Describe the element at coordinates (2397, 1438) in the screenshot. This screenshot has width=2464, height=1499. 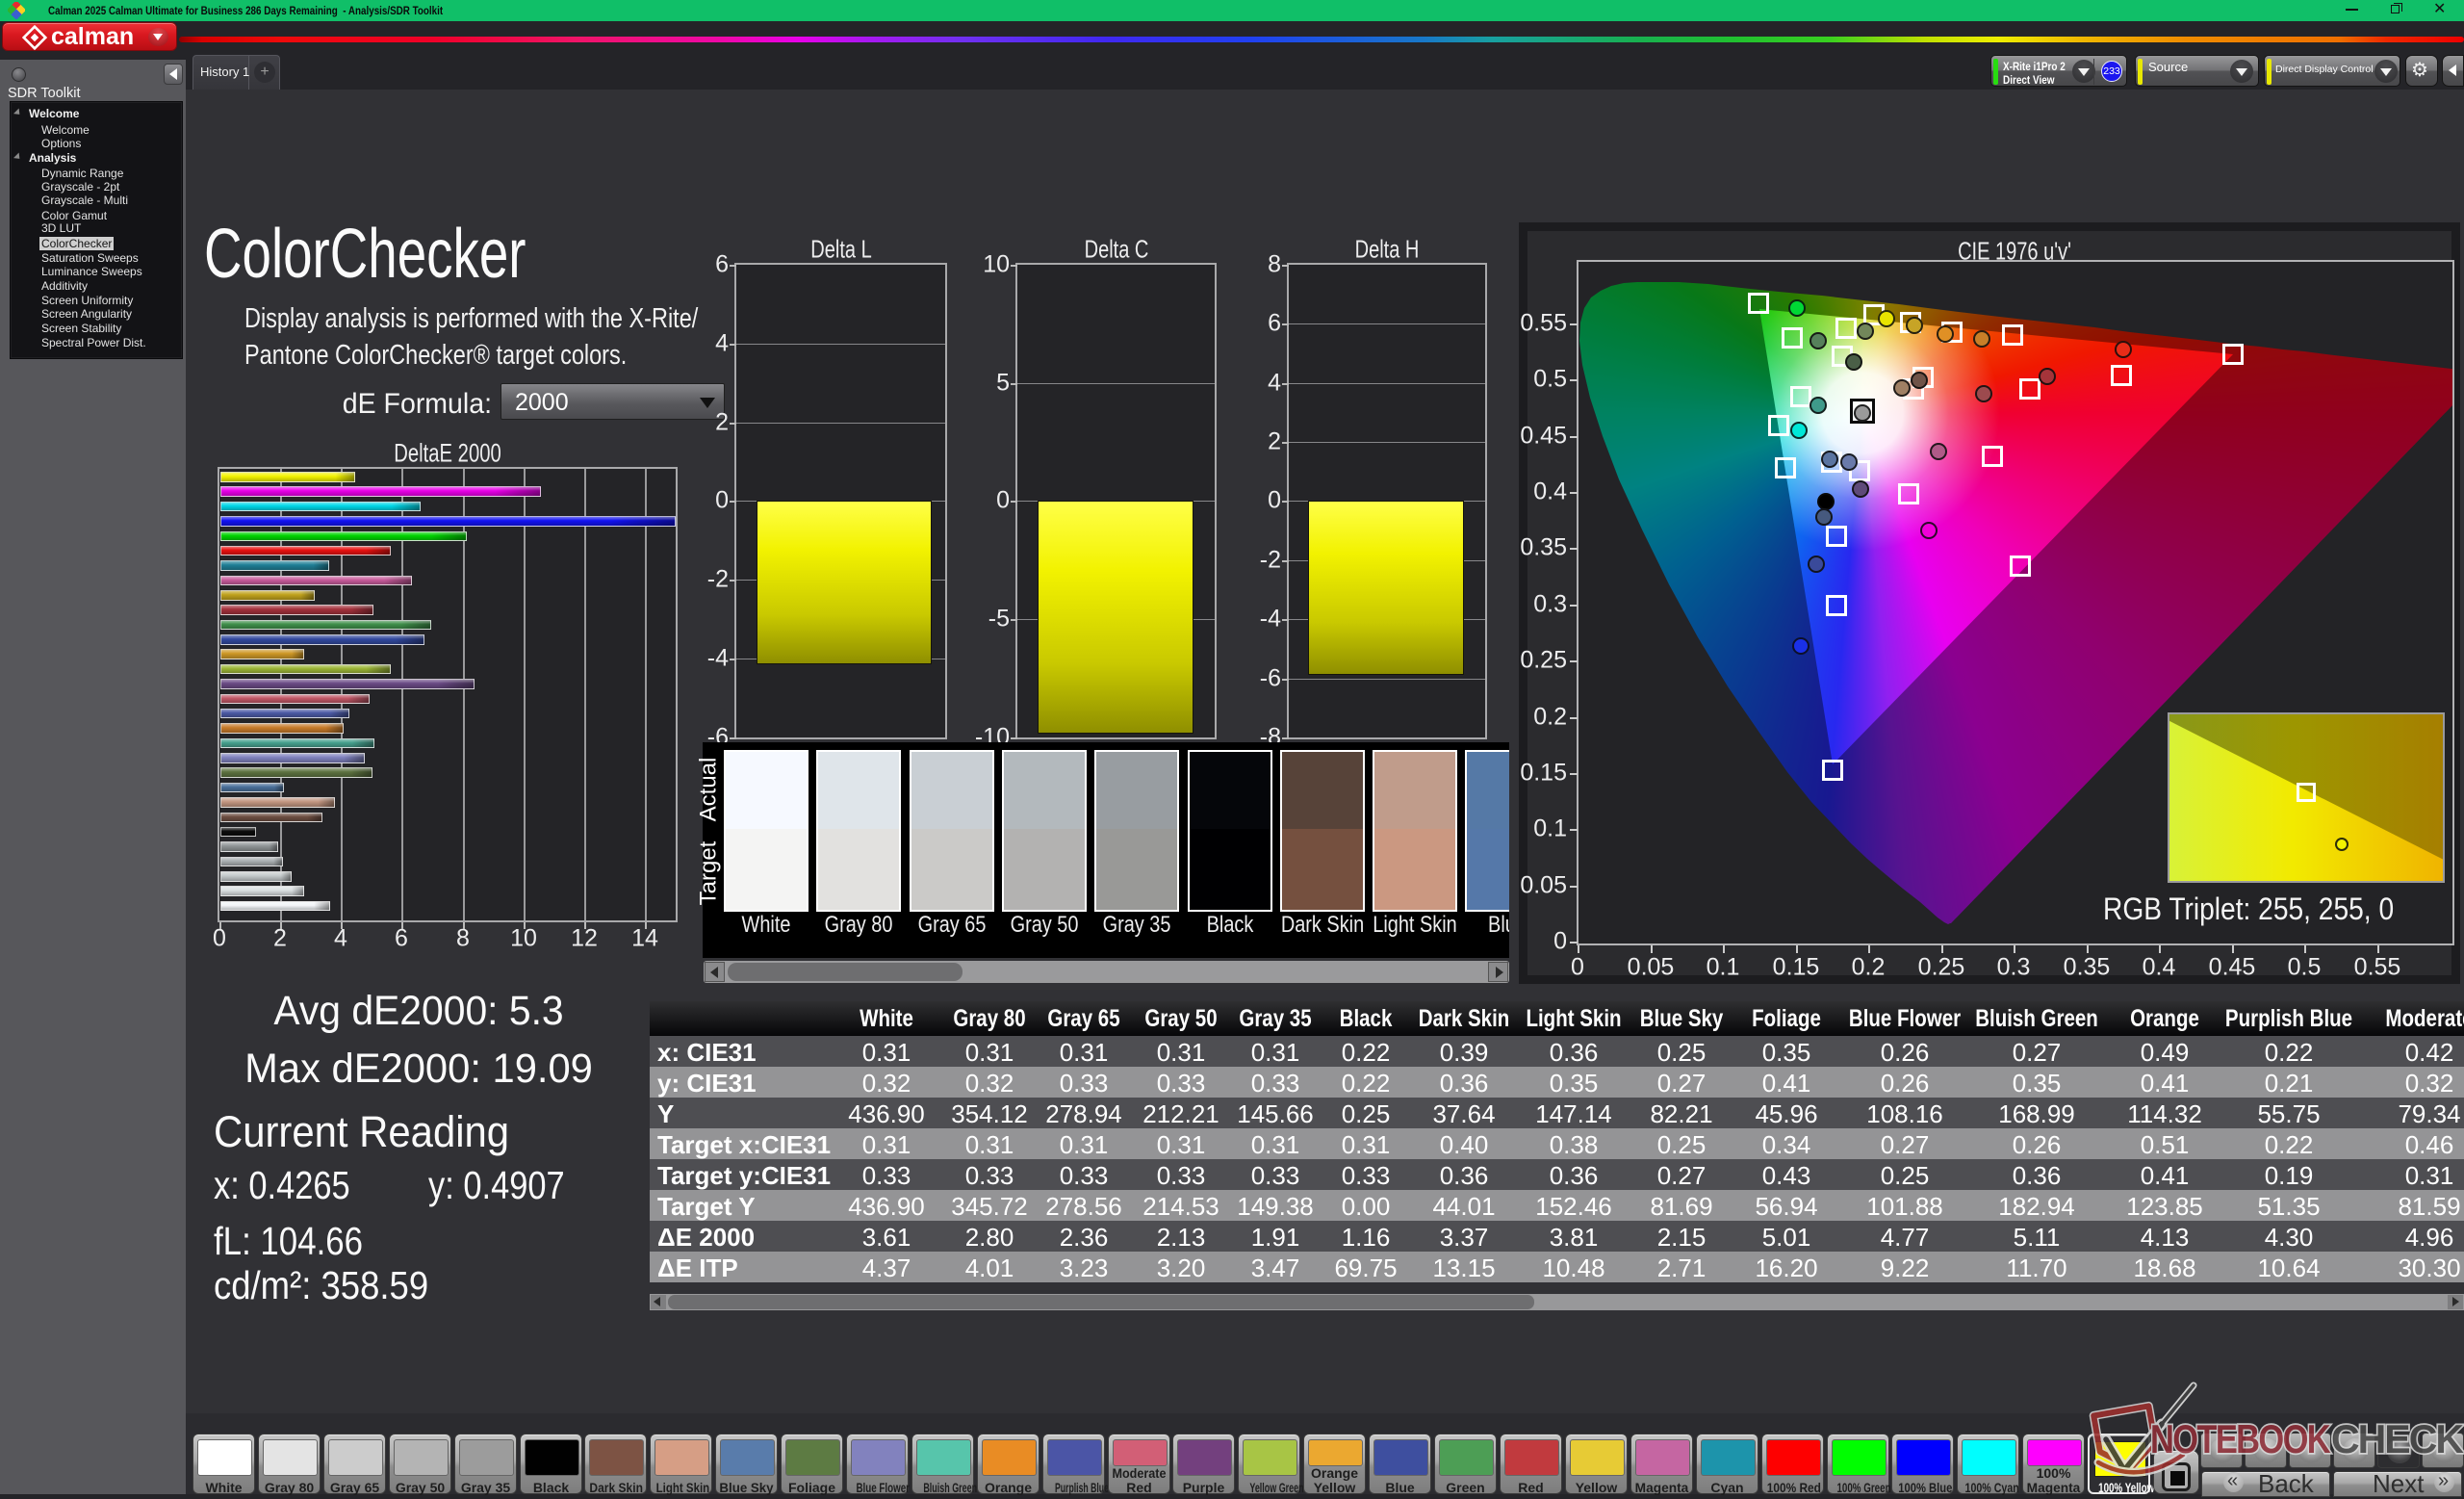
I see `svg-text: CHECK` at that location.